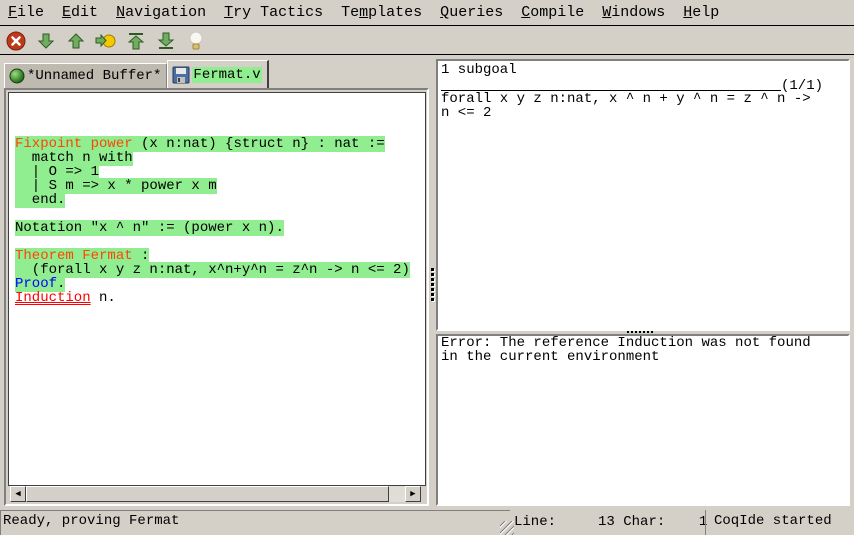 This screenshot has height=535, width=854. I want to click on code-line: | O => 1, so click(212, 172).